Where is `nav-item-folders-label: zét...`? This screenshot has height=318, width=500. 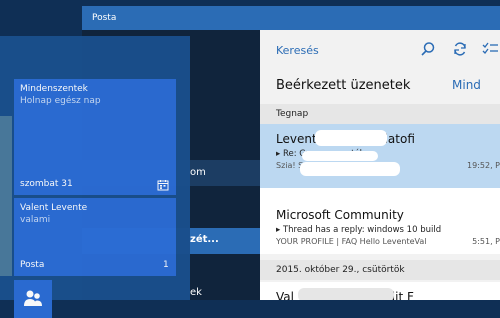
nav-item-folders-label: zét... is located at coordinates (204, 239).